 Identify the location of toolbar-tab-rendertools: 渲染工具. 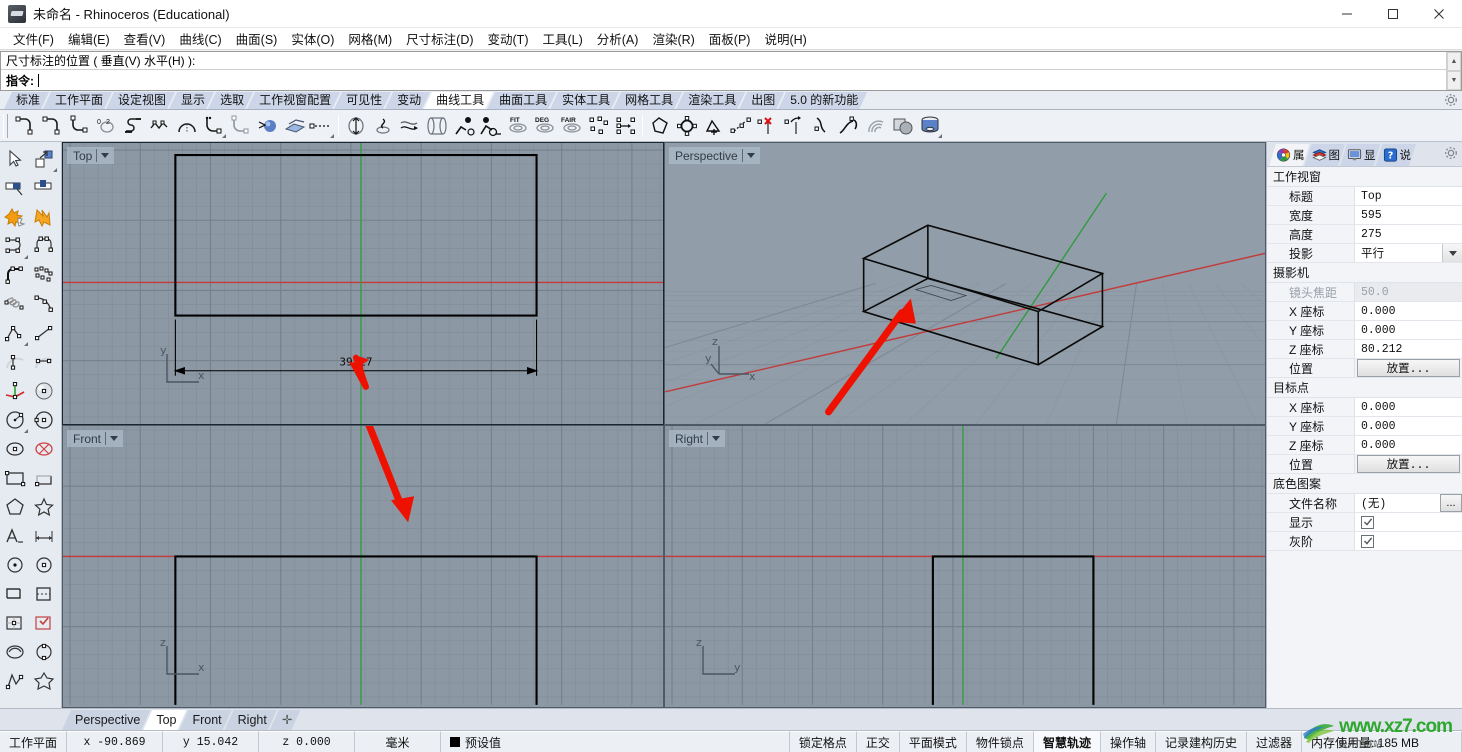
(710, 100).